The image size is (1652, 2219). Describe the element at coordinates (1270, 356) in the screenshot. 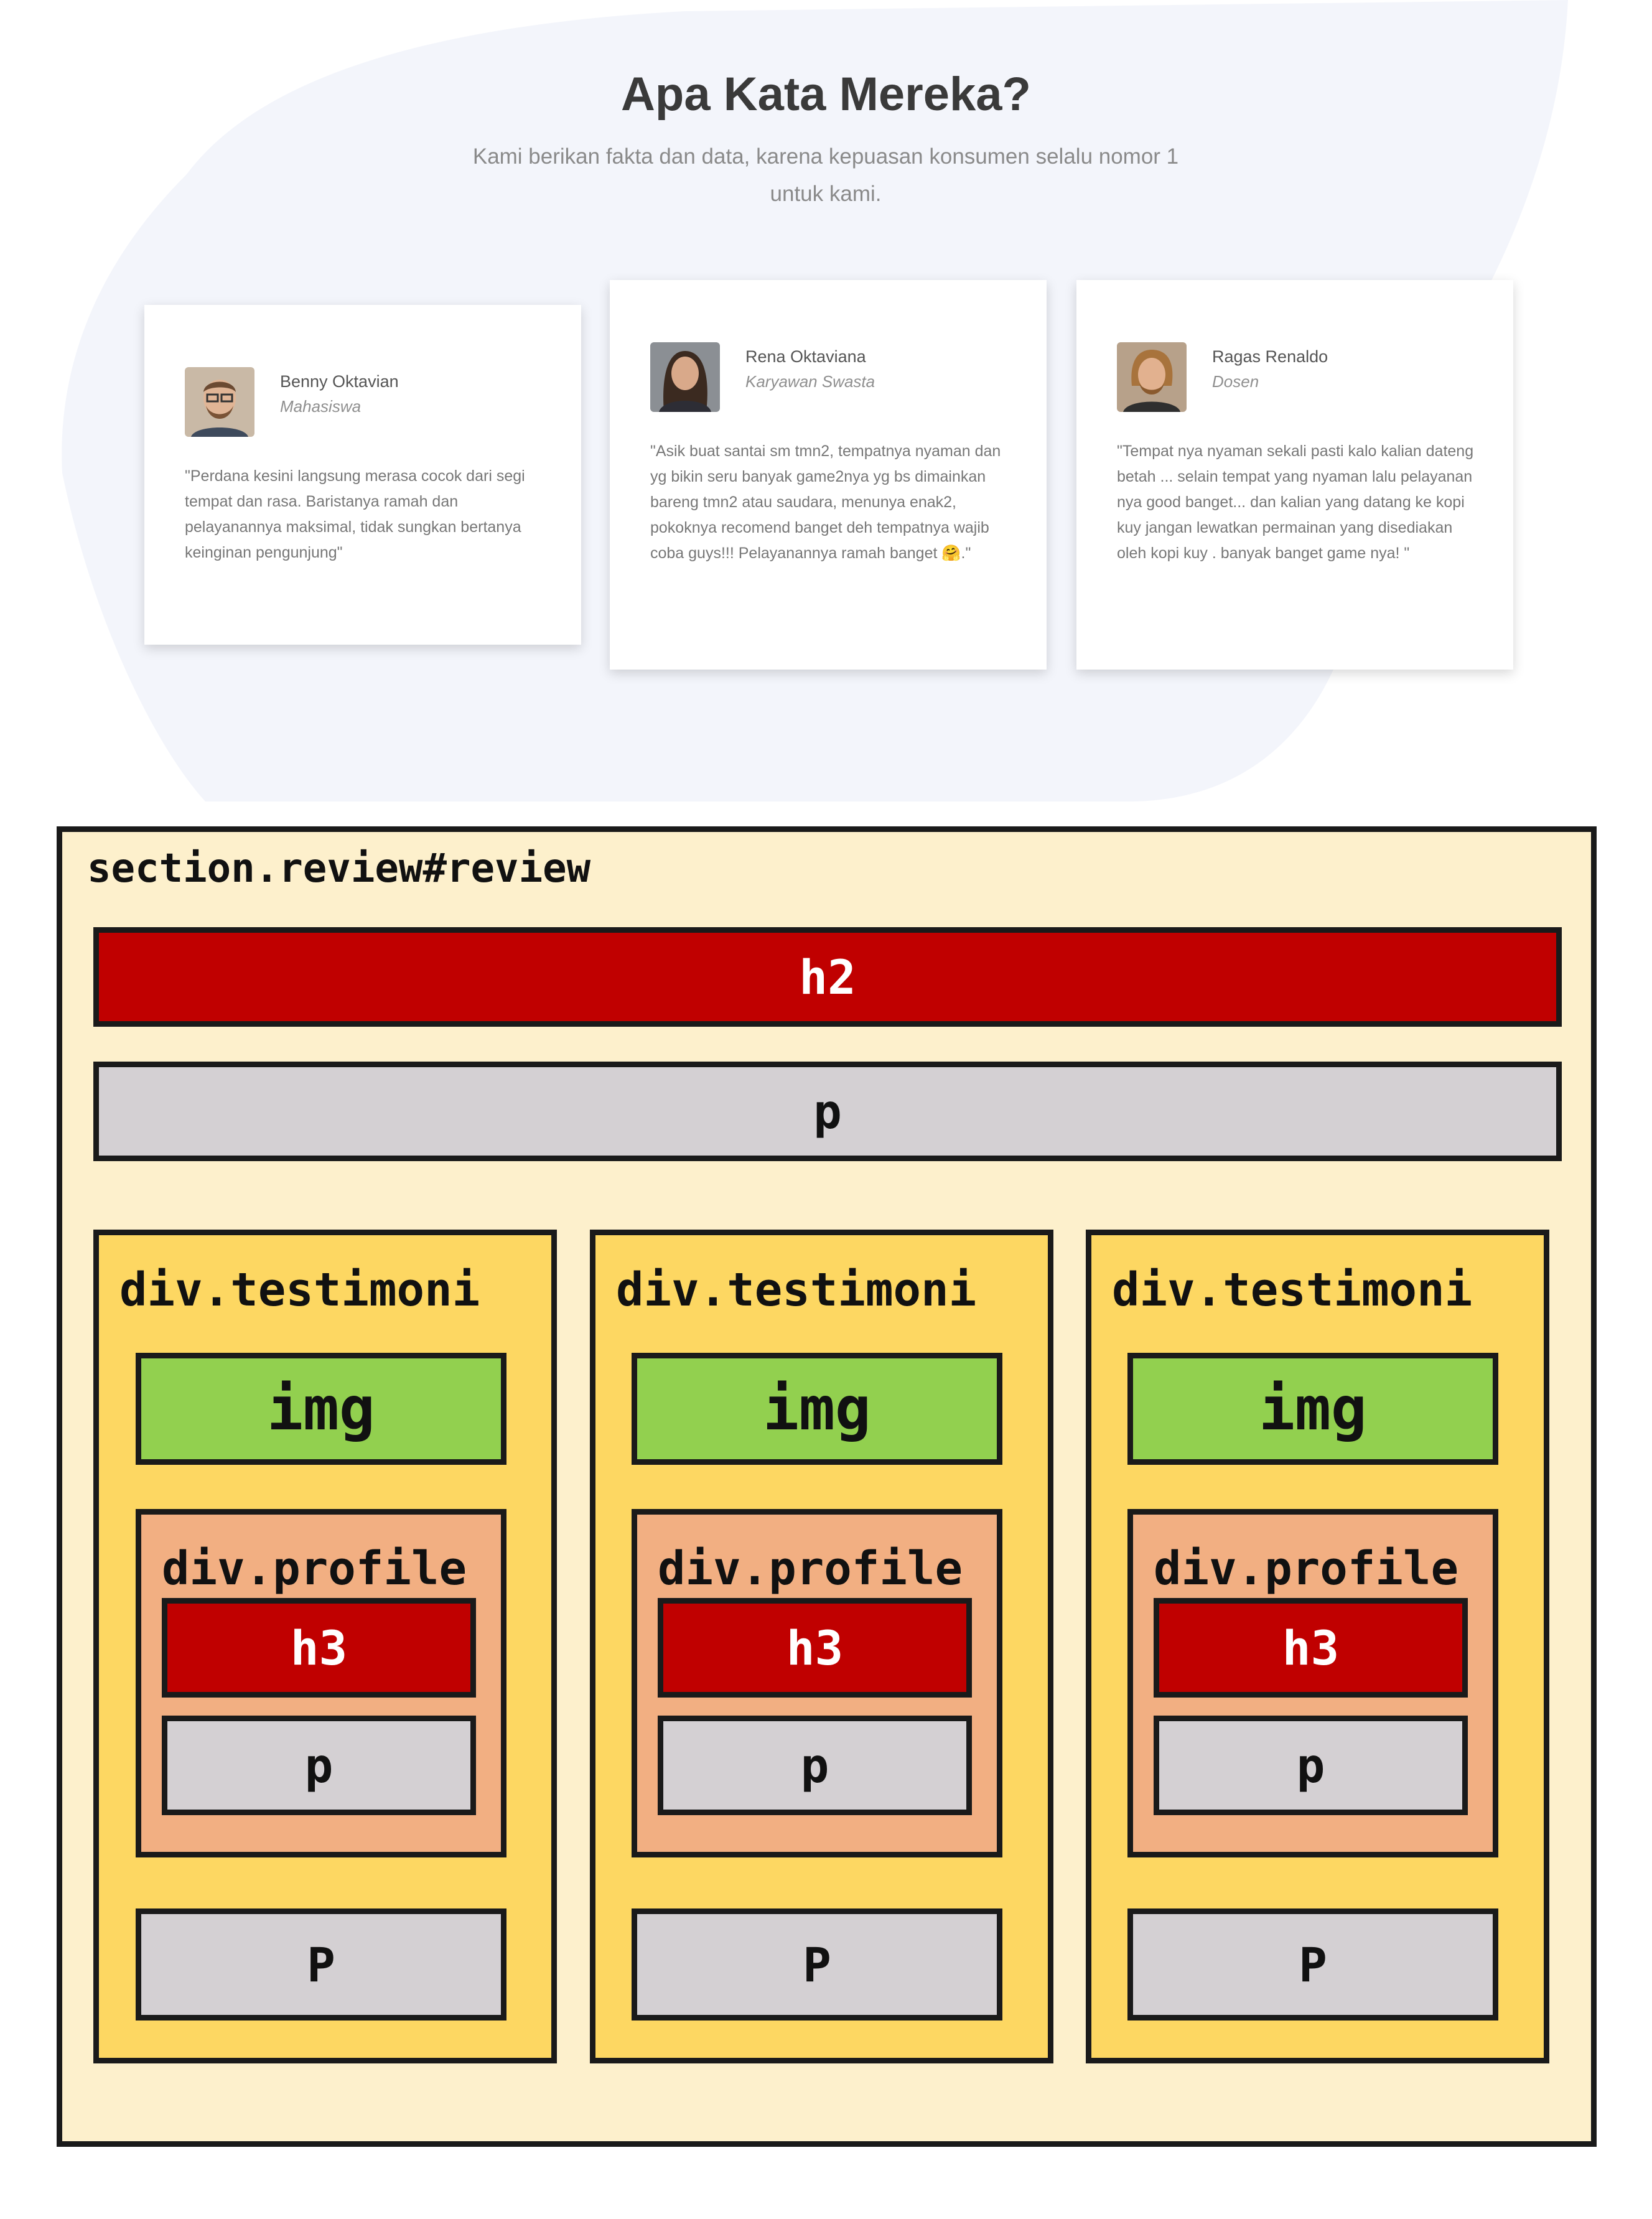

I see `profile-name: Ragas Renaldo` at that location.